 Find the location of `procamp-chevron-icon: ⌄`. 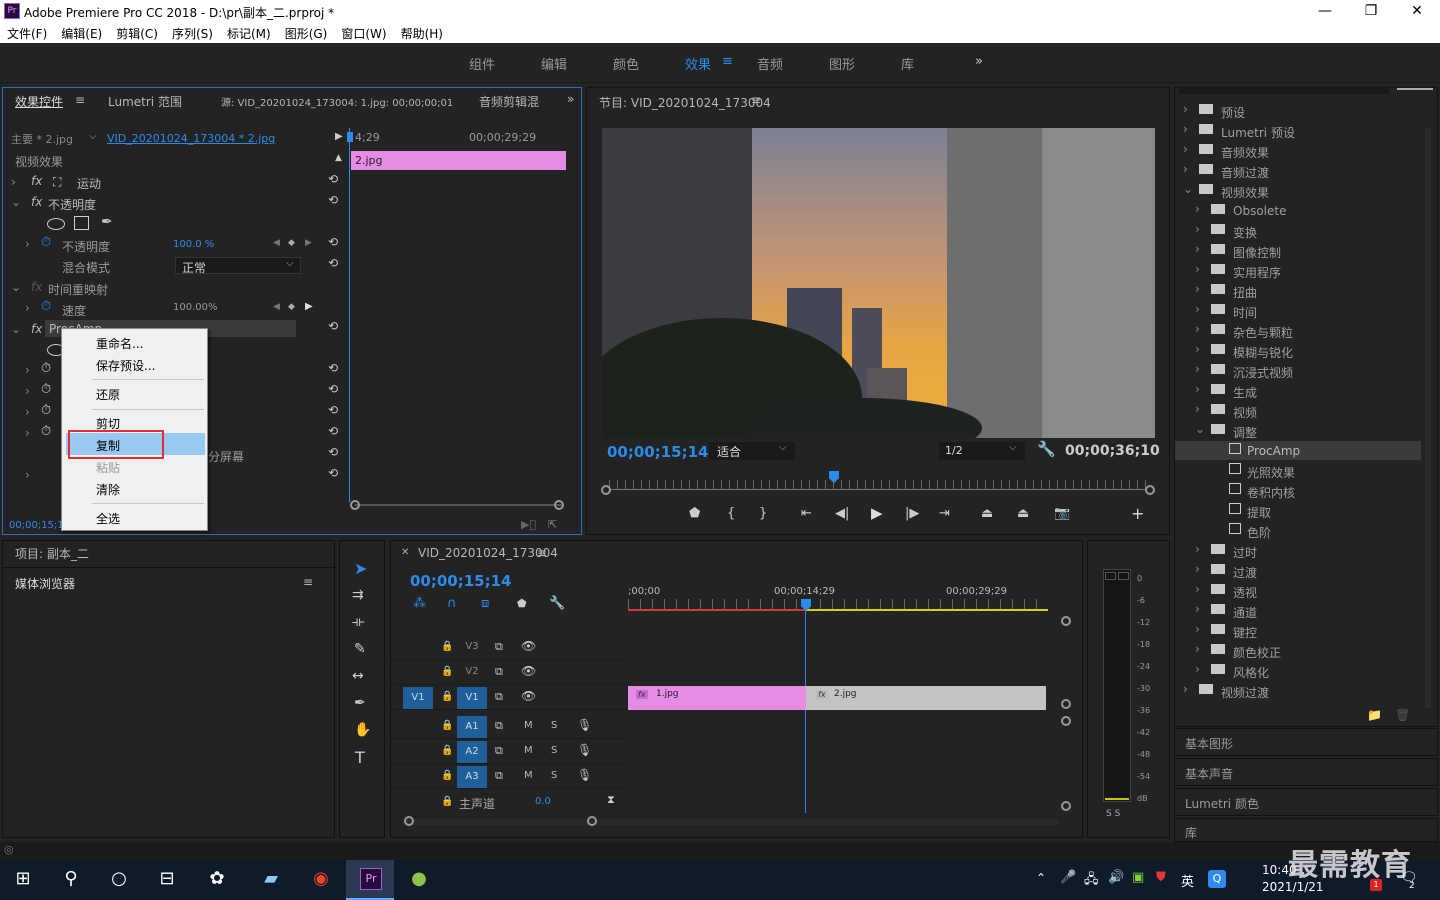

procamp-chevron-icon: ⌄ is located at coordinates (16, 329).